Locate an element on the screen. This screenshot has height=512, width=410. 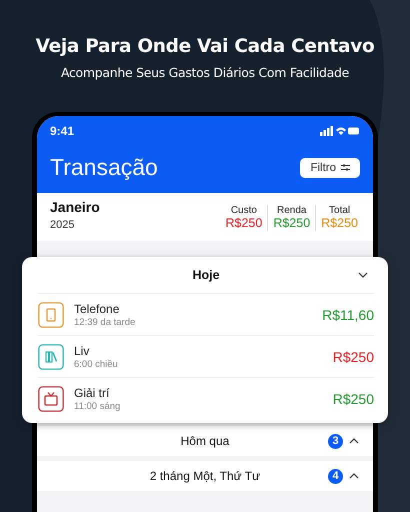
year-label: 2025 is located at coordinates (63, 225).